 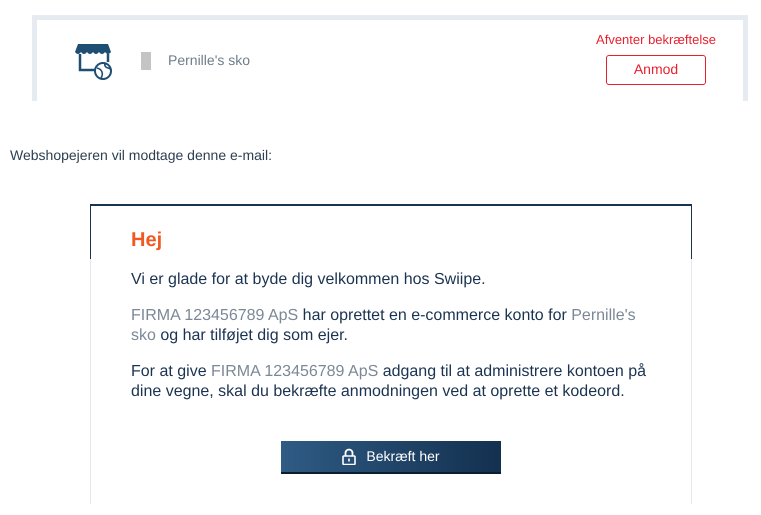 What do you see at coordinates (94, 61) in the screenshot?
I see `storefront-globe-icon` at bounding box center [94, 61].